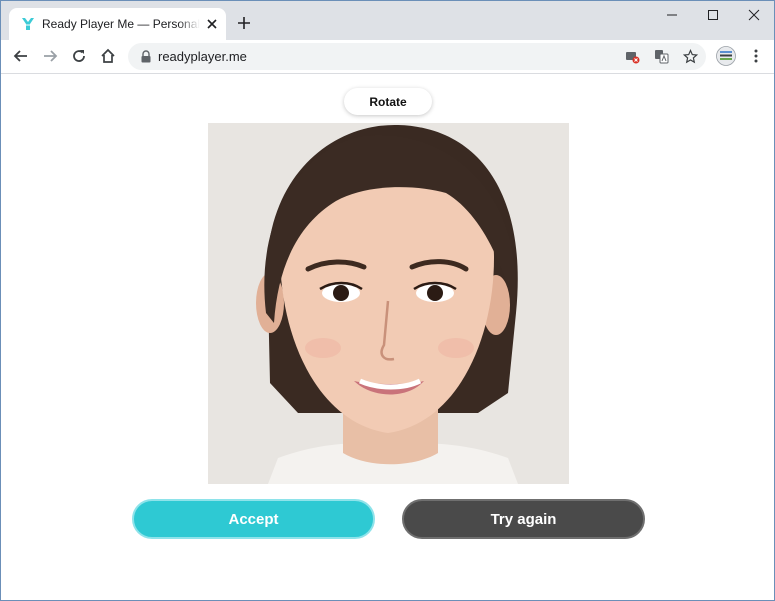 The height and width of the screenshot is (601, 775). Describe the element at coordinates (713, 15) in the screenshot. I see `maximize-icon` at that location.